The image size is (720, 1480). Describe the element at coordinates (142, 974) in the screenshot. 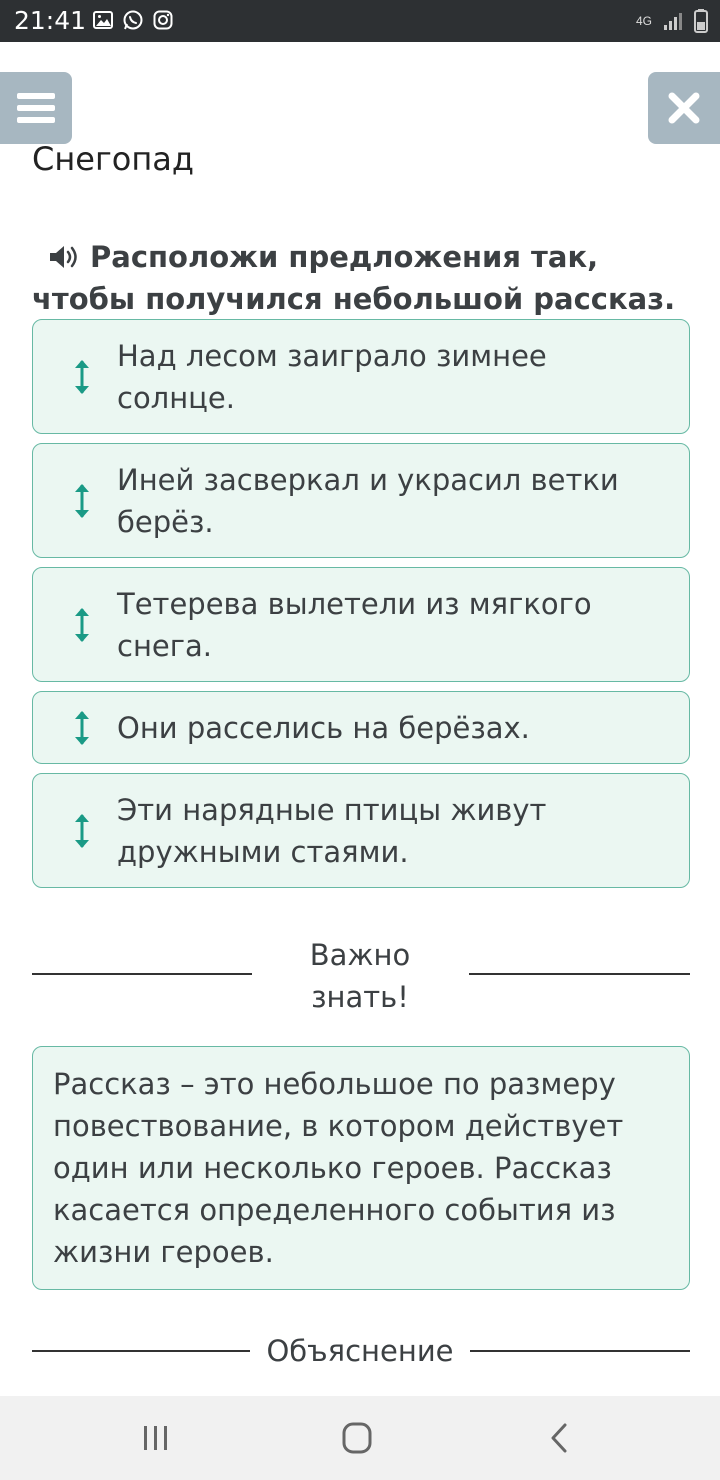

I see `divider-left` at that location.